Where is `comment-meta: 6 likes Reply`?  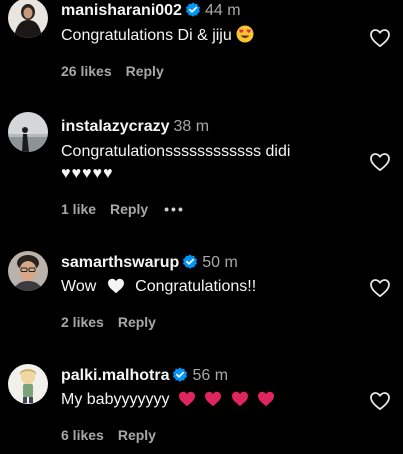 comment-meta: 6 likes Reply is located at coordinates (108, 435).